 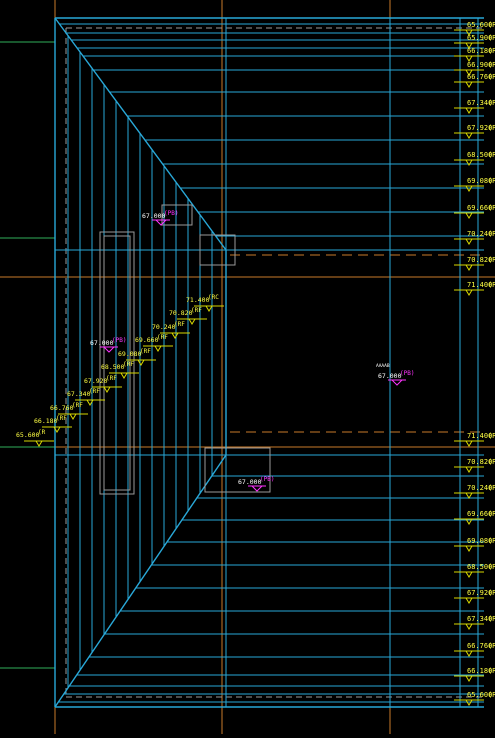 What do you see at coordinates (79, 394) in the screenshot?
I see `step-level-value: 67.340` at bounding box center [79, 394].